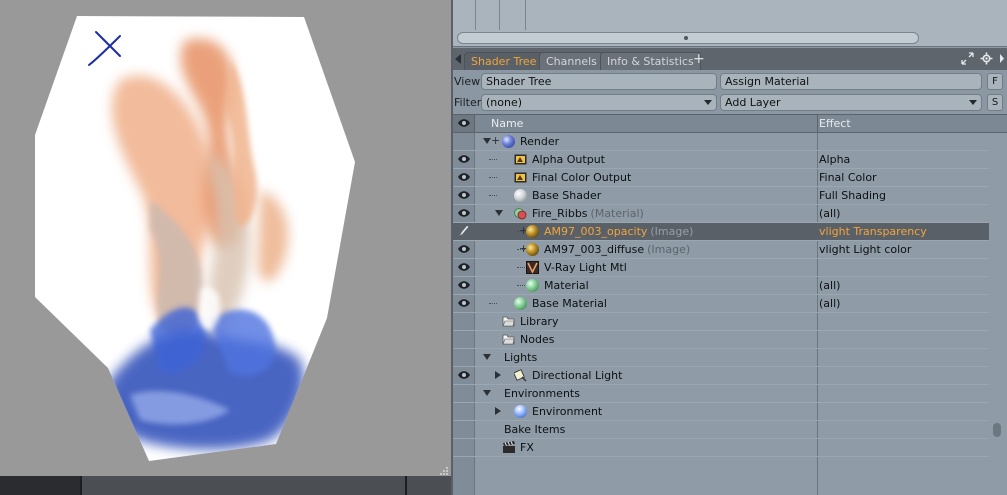  Describe the element at coordinates (520, 375) in the screenshot. I see `directional-light-icon` at that location.